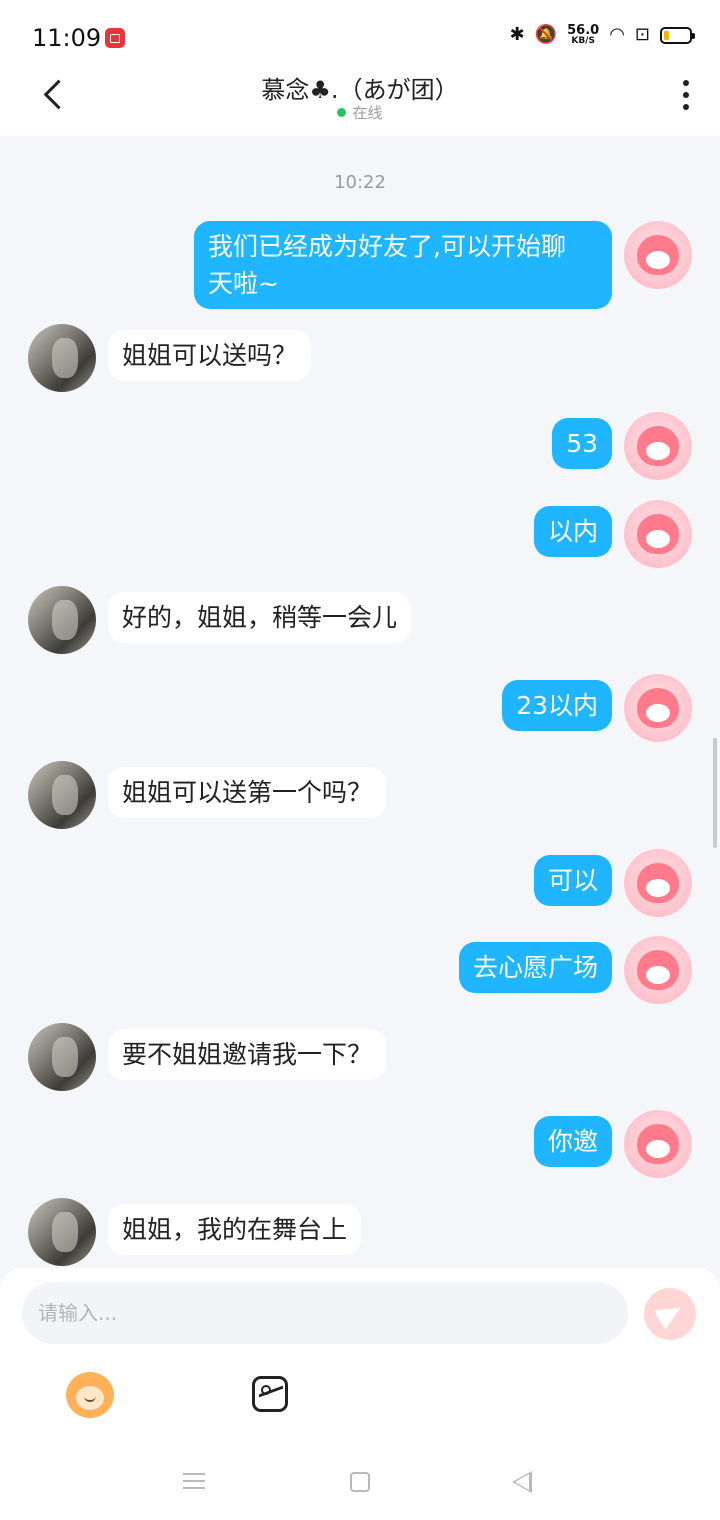 Image resolution: width=720 pixels, height=1520 pixels. I want to click on message-text: 去心愿广场, so click(535, 967).